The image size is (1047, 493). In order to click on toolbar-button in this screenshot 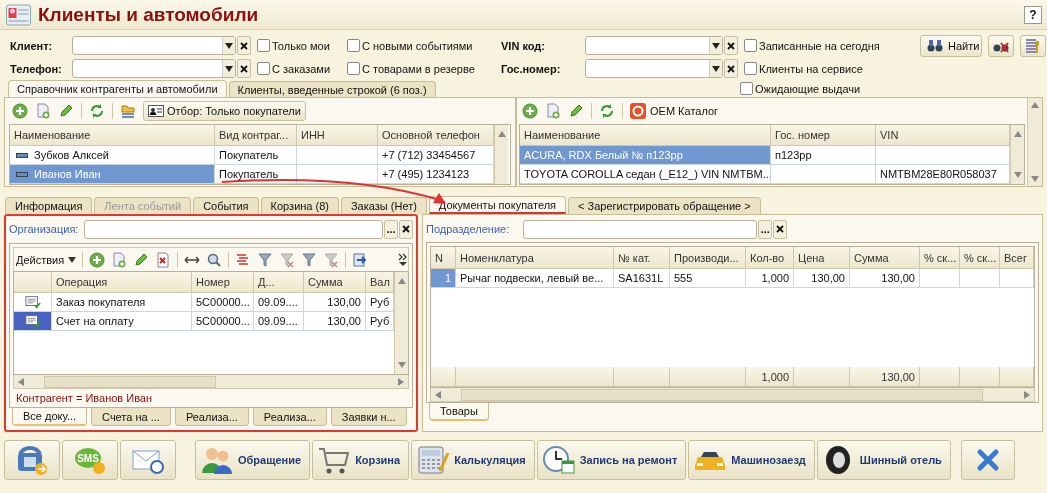, I will do `click(148, 460)`.